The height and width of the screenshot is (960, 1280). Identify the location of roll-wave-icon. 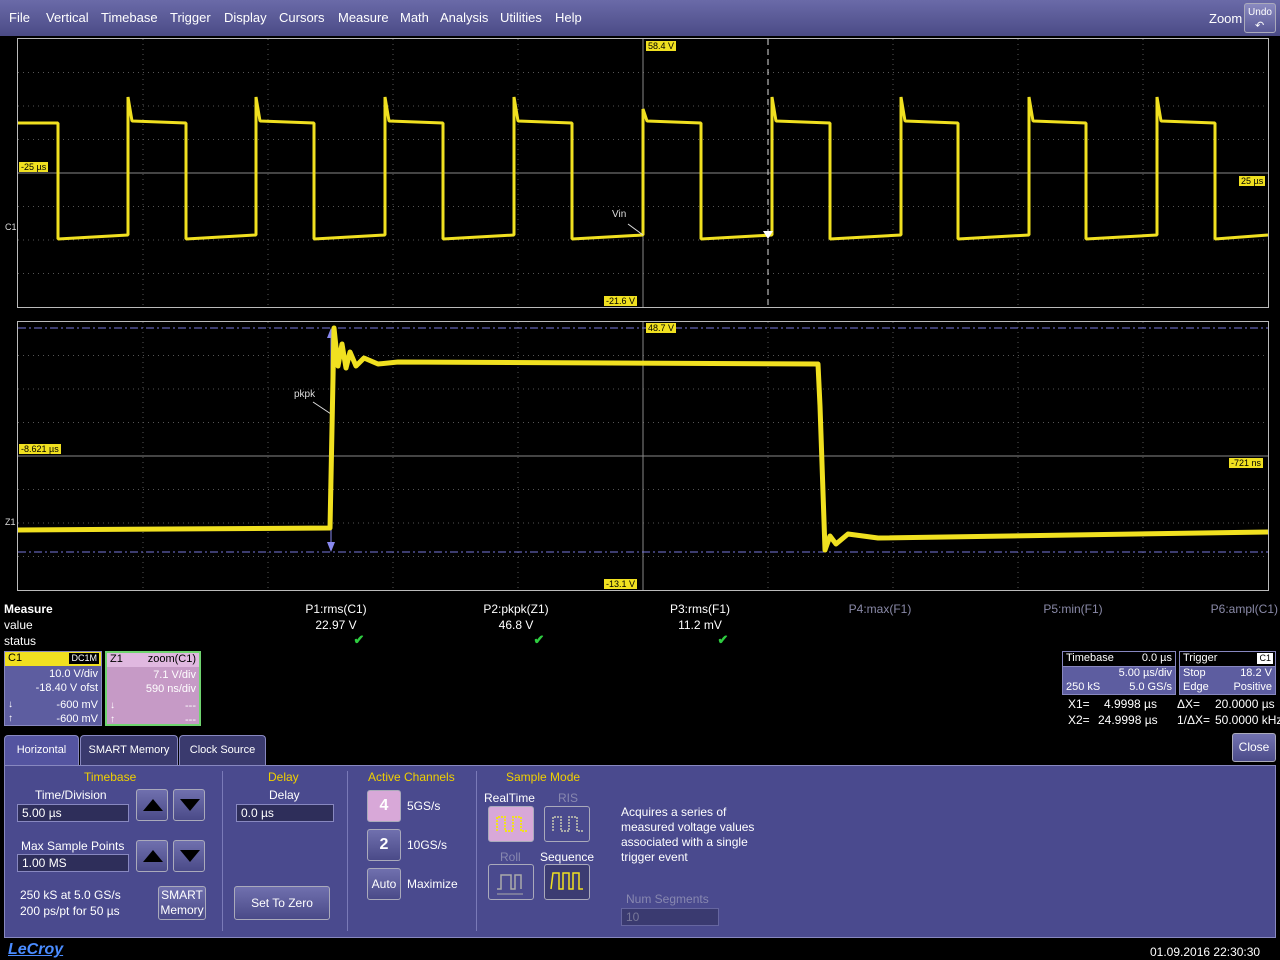
(510, 884).